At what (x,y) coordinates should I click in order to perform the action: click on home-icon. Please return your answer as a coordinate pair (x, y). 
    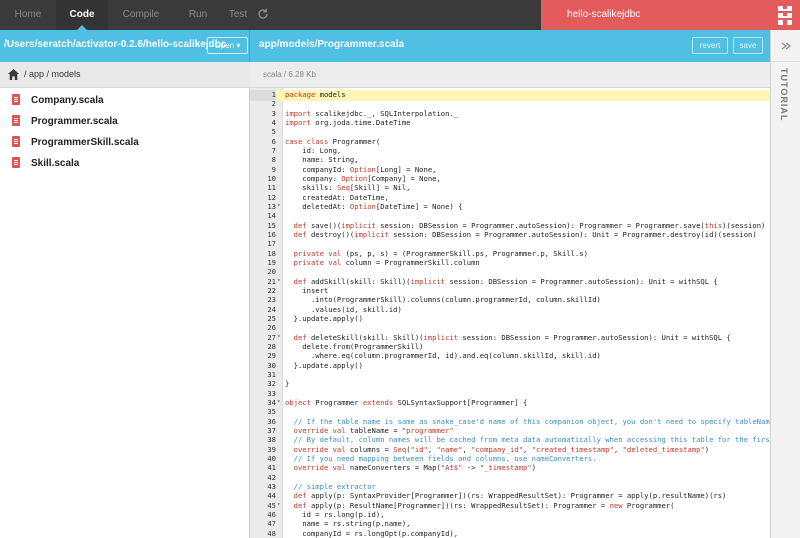
    Looking at the image, I should click on (13, 74).